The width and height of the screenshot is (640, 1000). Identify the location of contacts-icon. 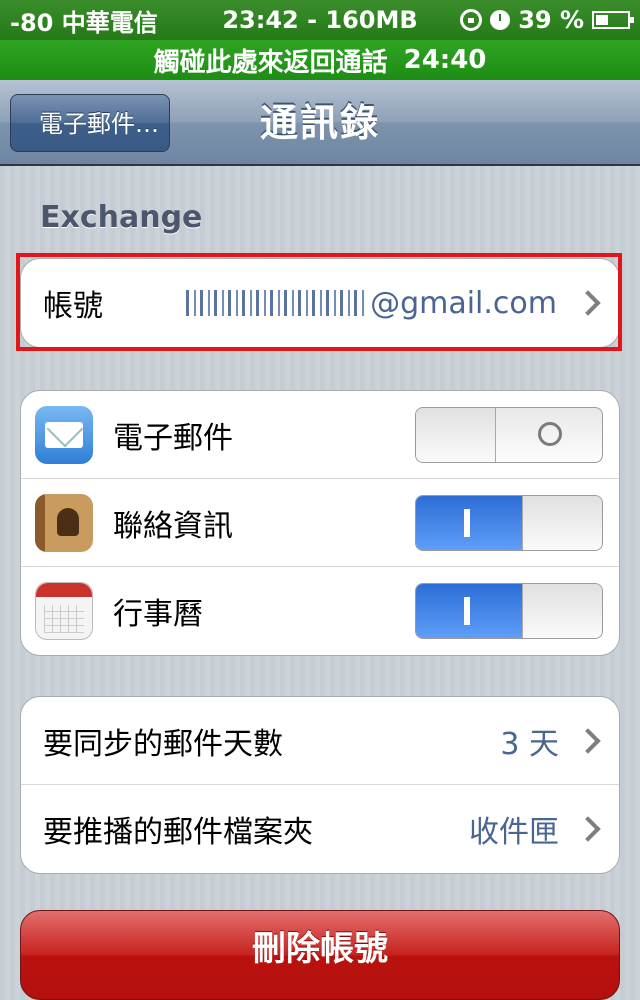
(64, 522).